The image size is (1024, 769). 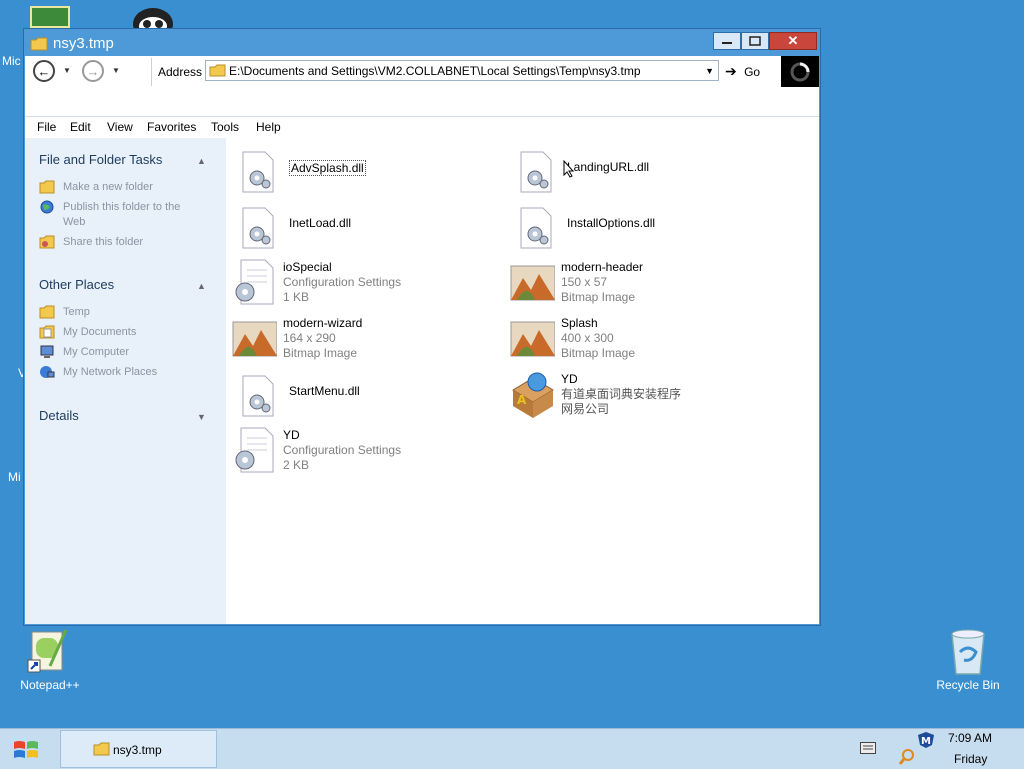 I want to click on file-details: YD 有道桌面词典安装程序 网易公司, so click(x=621, y=394).